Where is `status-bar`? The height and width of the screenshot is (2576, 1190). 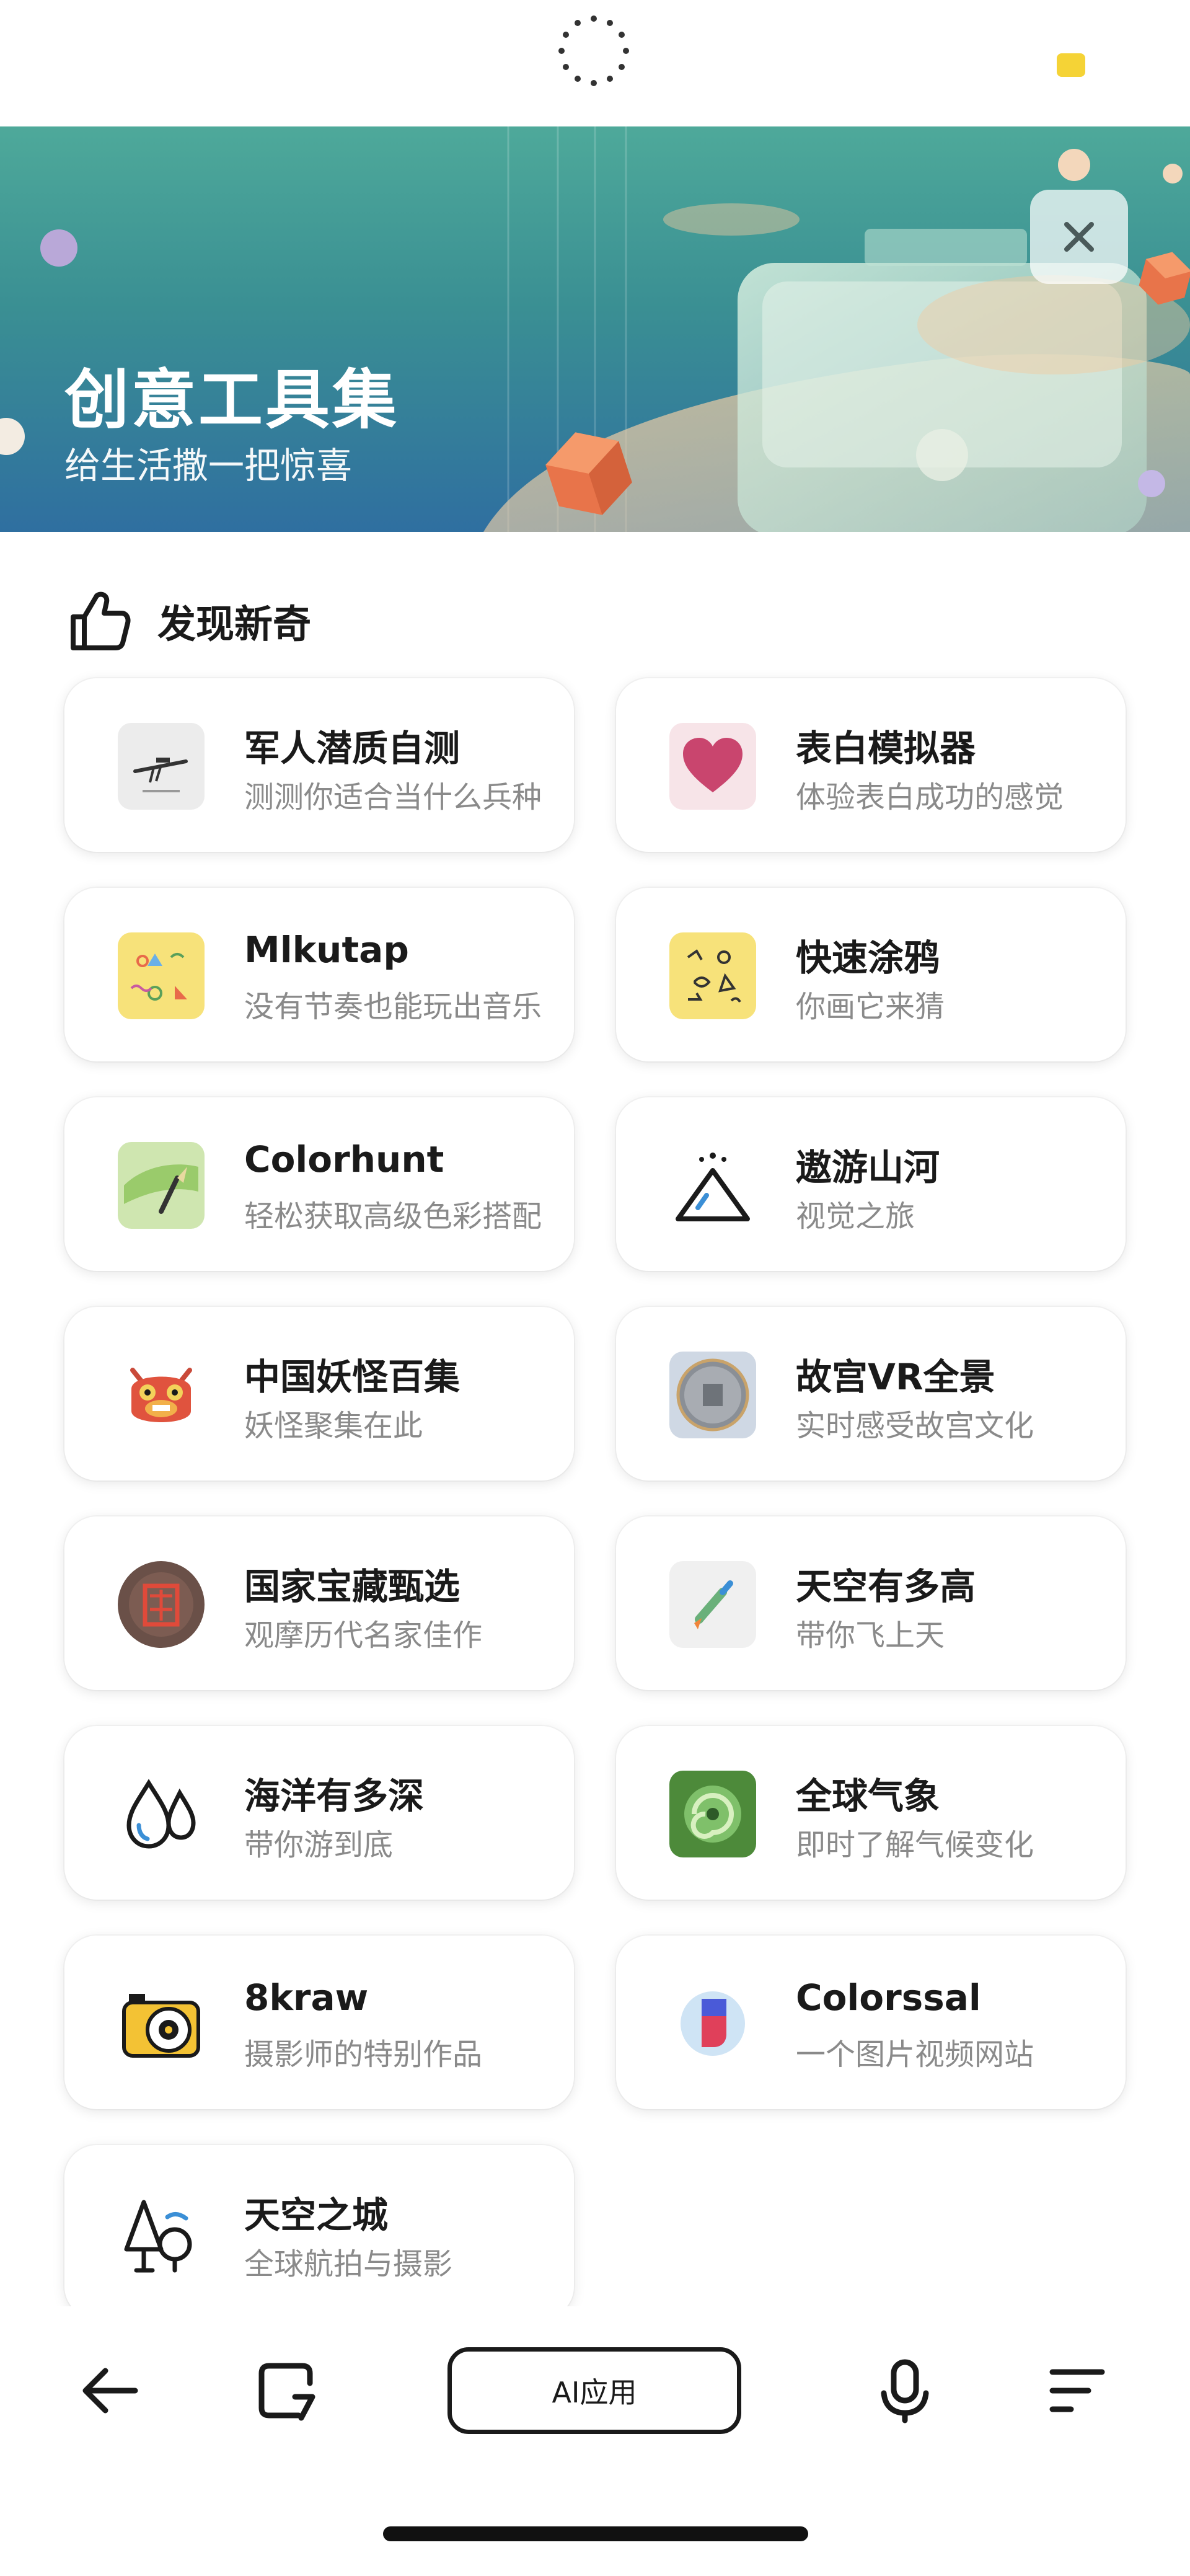
status-bar is located at coordinates (595, 63).